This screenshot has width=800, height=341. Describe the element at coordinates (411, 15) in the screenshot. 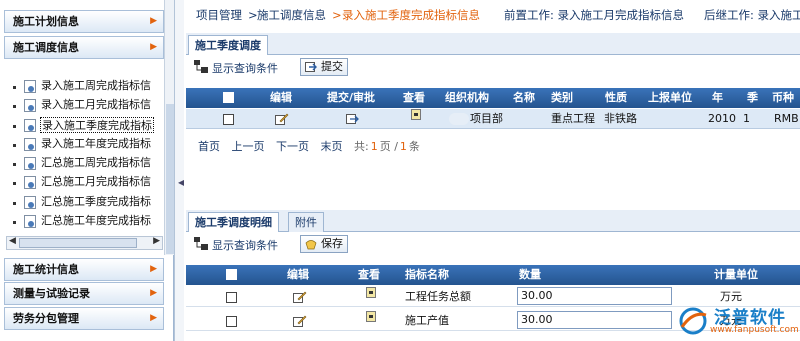

I see `breadcrumb-current: 录入施工季度完成指标信息` at that location.